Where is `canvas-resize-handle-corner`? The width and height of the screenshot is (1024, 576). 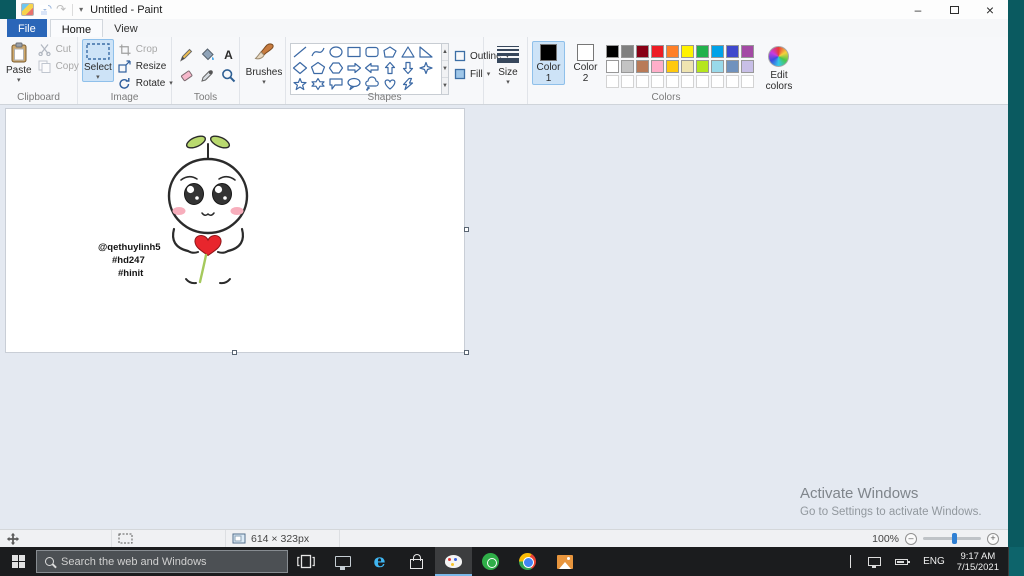 canvas-resize-handle-corner is located at coordinates (466, 352).